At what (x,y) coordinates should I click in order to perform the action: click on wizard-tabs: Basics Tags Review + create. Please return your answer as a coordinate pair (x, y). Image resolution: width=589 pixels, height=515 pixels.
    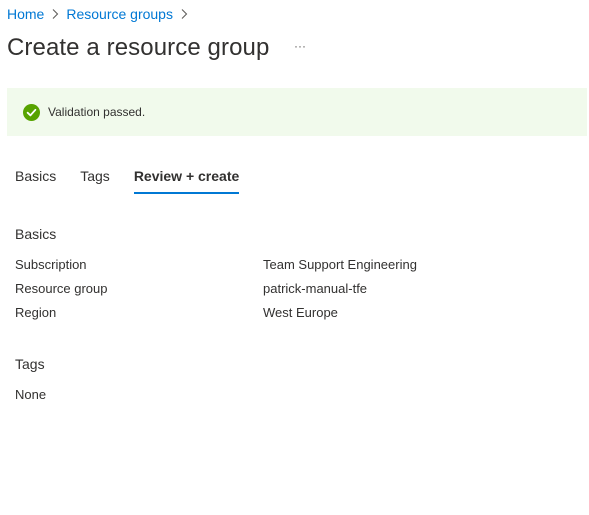
    Looking at the image, I should click on (139, 180).